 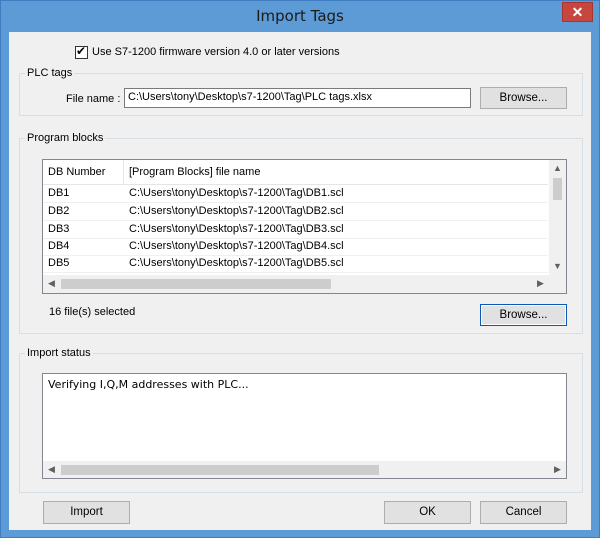 I want to click on import-button: Import, so click(x=86, y=512).